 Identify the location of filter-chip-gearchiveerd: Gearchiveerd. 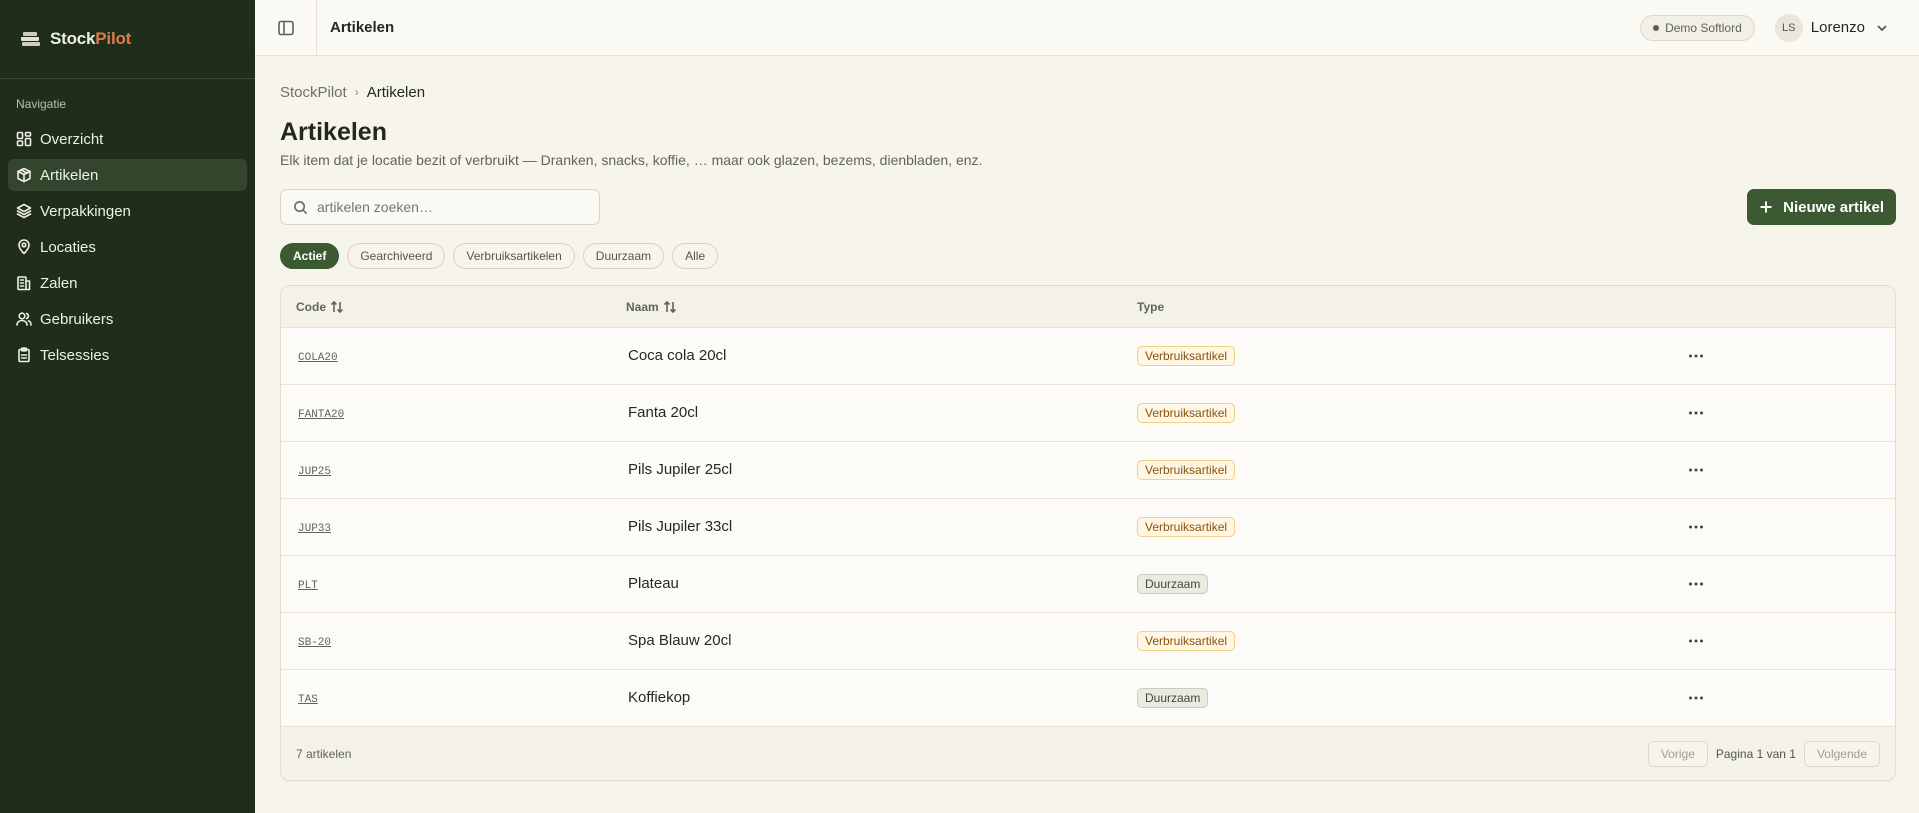
(396, 256).